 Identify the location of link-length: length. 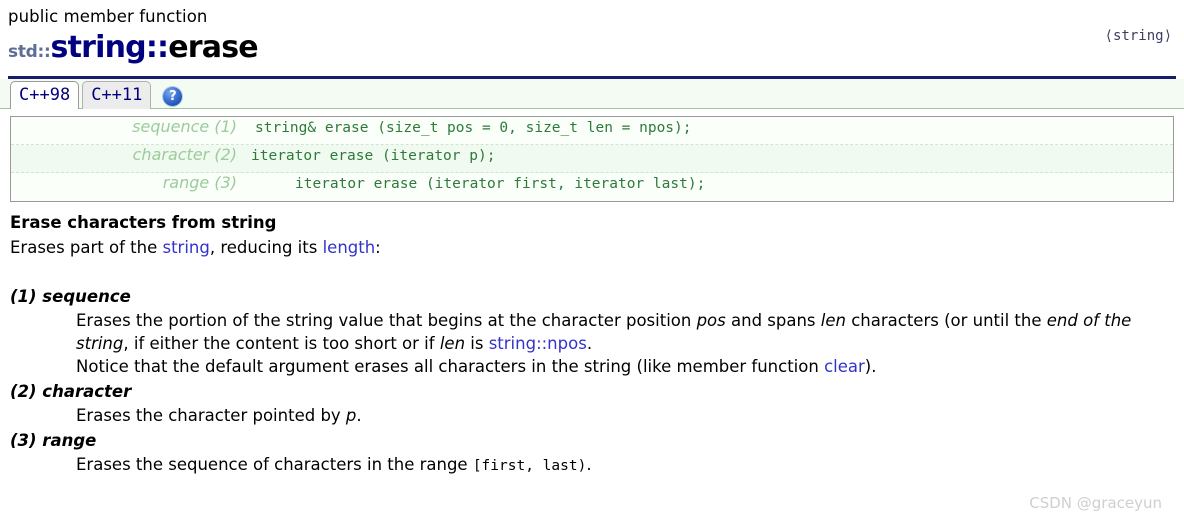
(349, 247).